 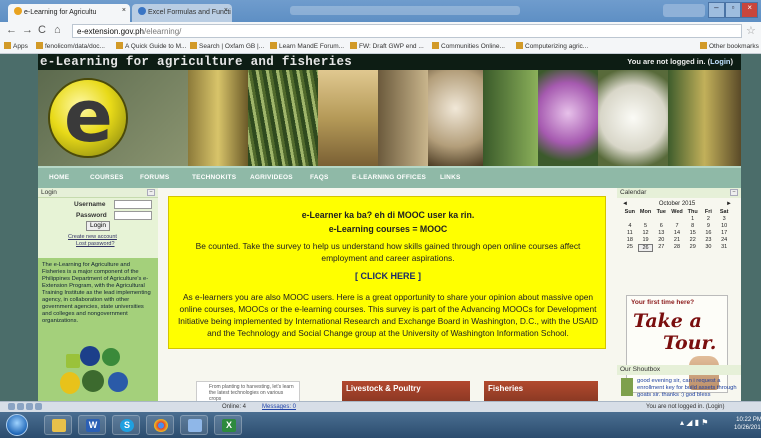 I want to click on site-logo: e, so click(x=88, y=116).